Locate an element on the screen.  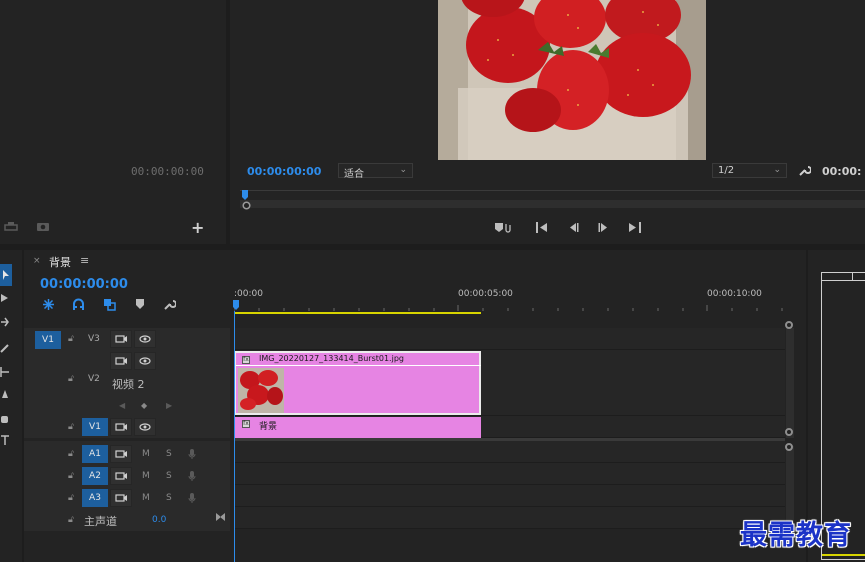
ripple-edit-tool-icon is located at coordinates (5, 322).